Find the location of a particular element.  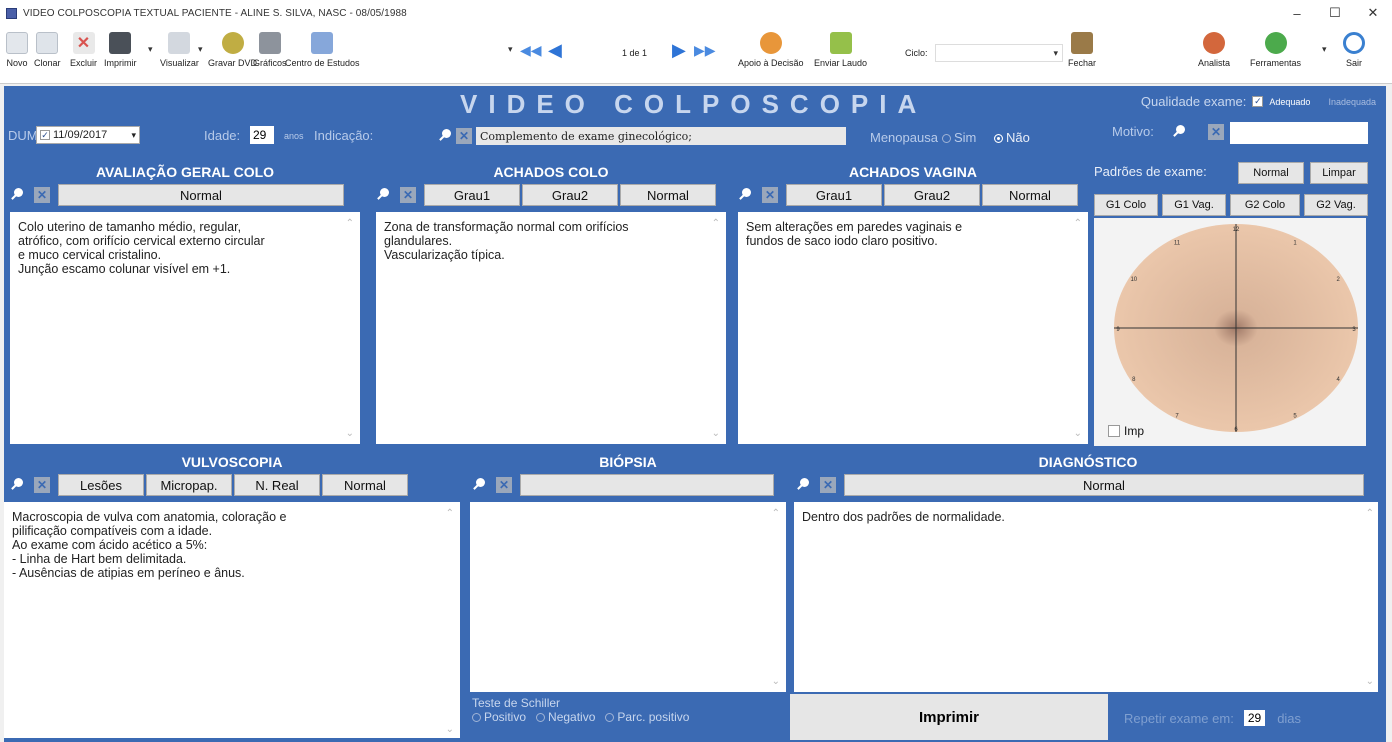

avaliacao-normal-button: Normal is located at coordinates (201, 195).